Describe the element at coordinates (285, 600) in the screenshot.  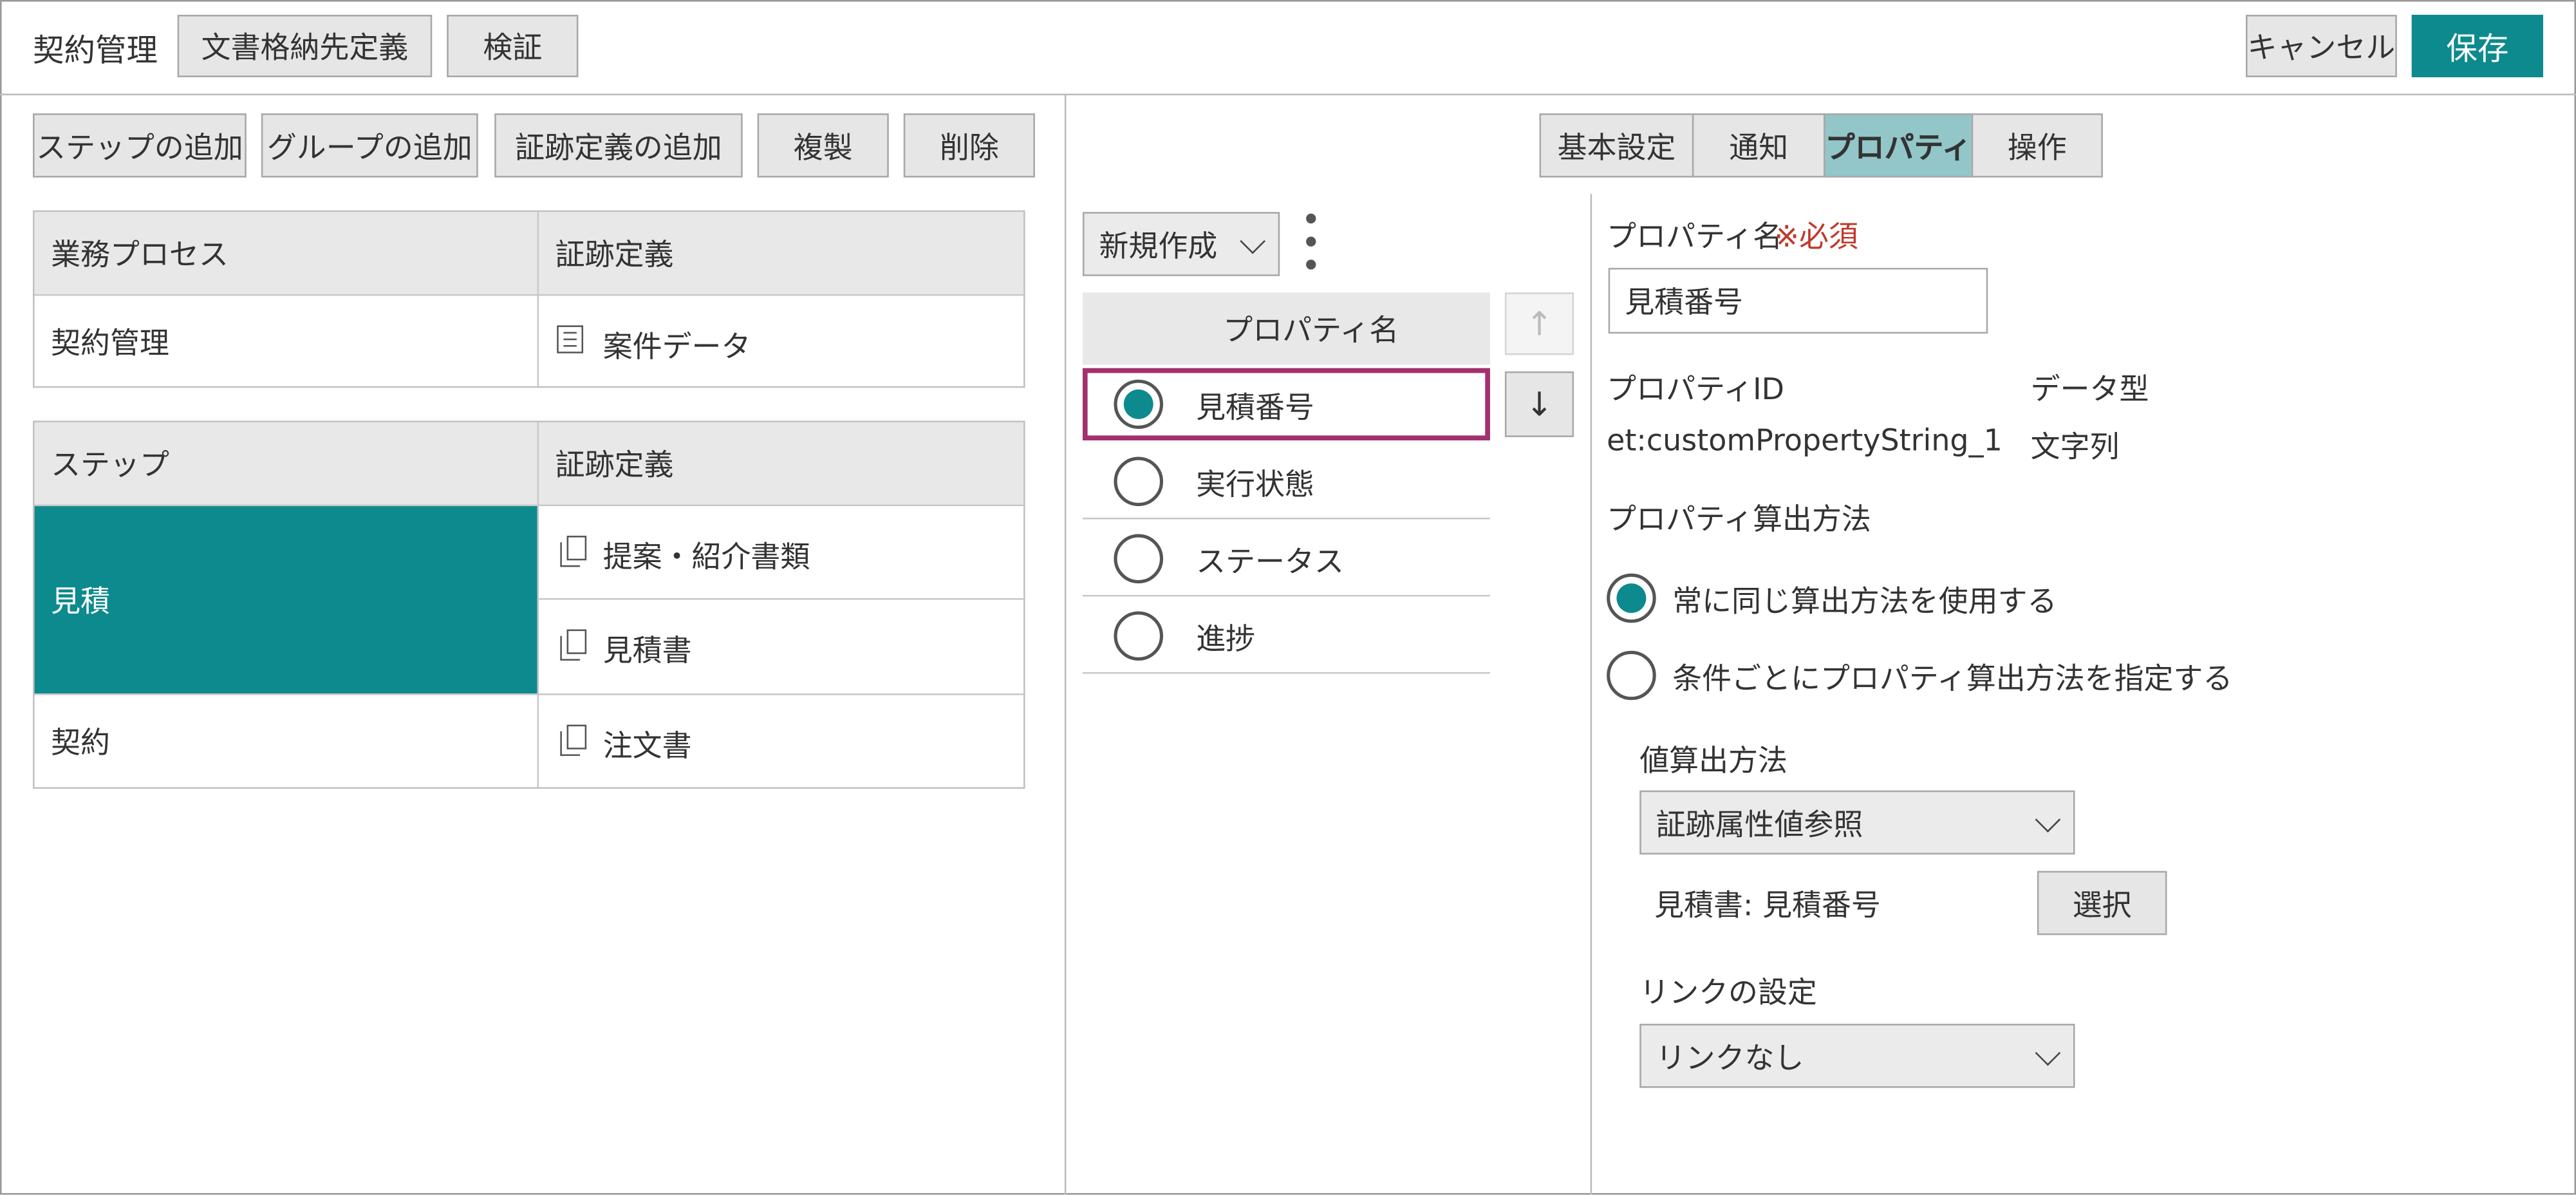
I see `step-cell-mitsumori: 見積` at that location.